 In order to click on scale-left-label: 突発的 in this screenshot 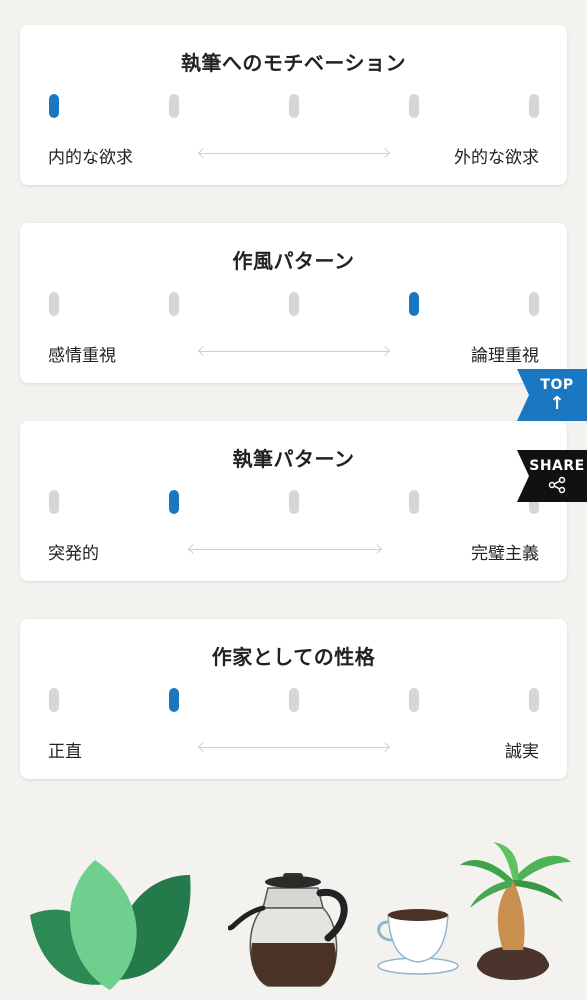, I will do `click(73, 554)`.